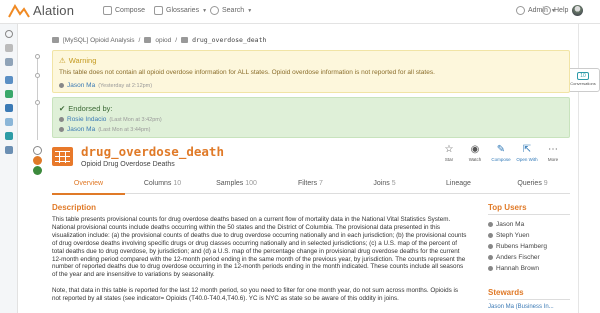 The width and height of the screenshot is (600, 313). I want to click on warning-meta: Jason Ma (Yesterday at 2:12pm), so click(105, 85).